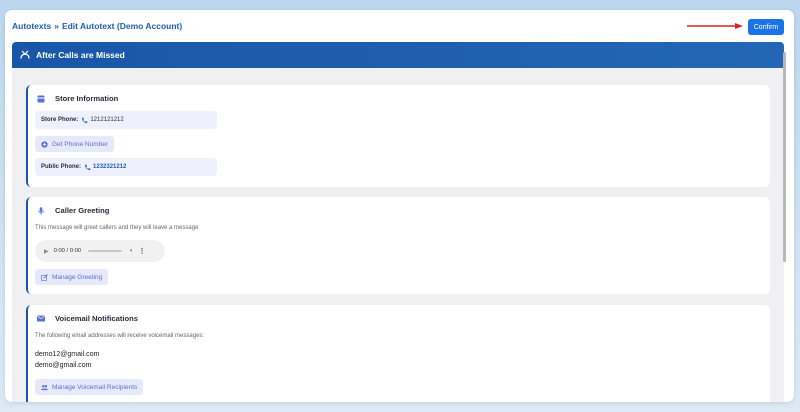  What do you see at coordinates (131, 251) in the screenshot?
I see `volume-icon: 🔈︎` at bounding box center [131, 251].